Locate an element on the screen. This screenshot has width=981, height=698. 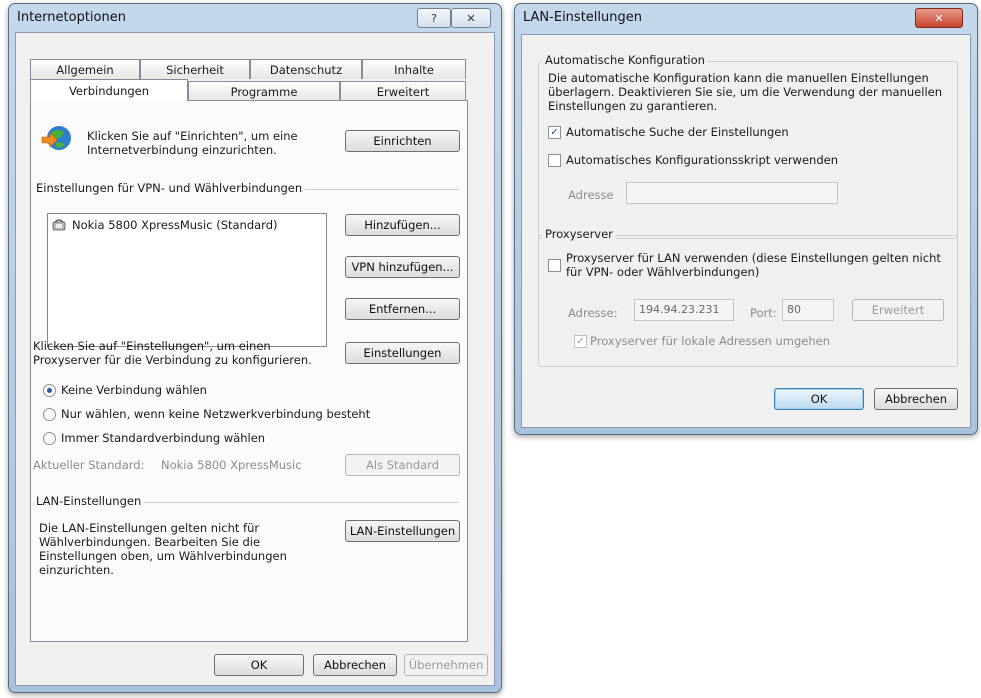
set-default-button: Als Standard is located at coordinates (402, 465).